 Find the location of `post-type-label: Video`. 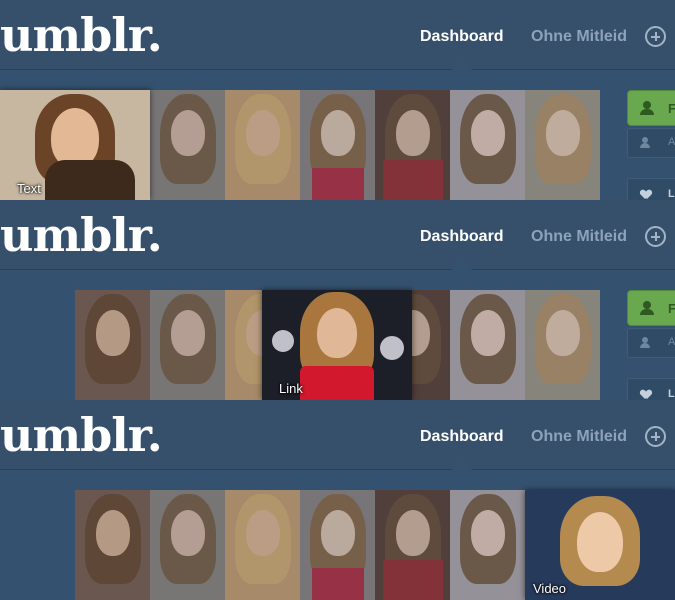

post-type-label: Video is located at coordinates (550, 588).